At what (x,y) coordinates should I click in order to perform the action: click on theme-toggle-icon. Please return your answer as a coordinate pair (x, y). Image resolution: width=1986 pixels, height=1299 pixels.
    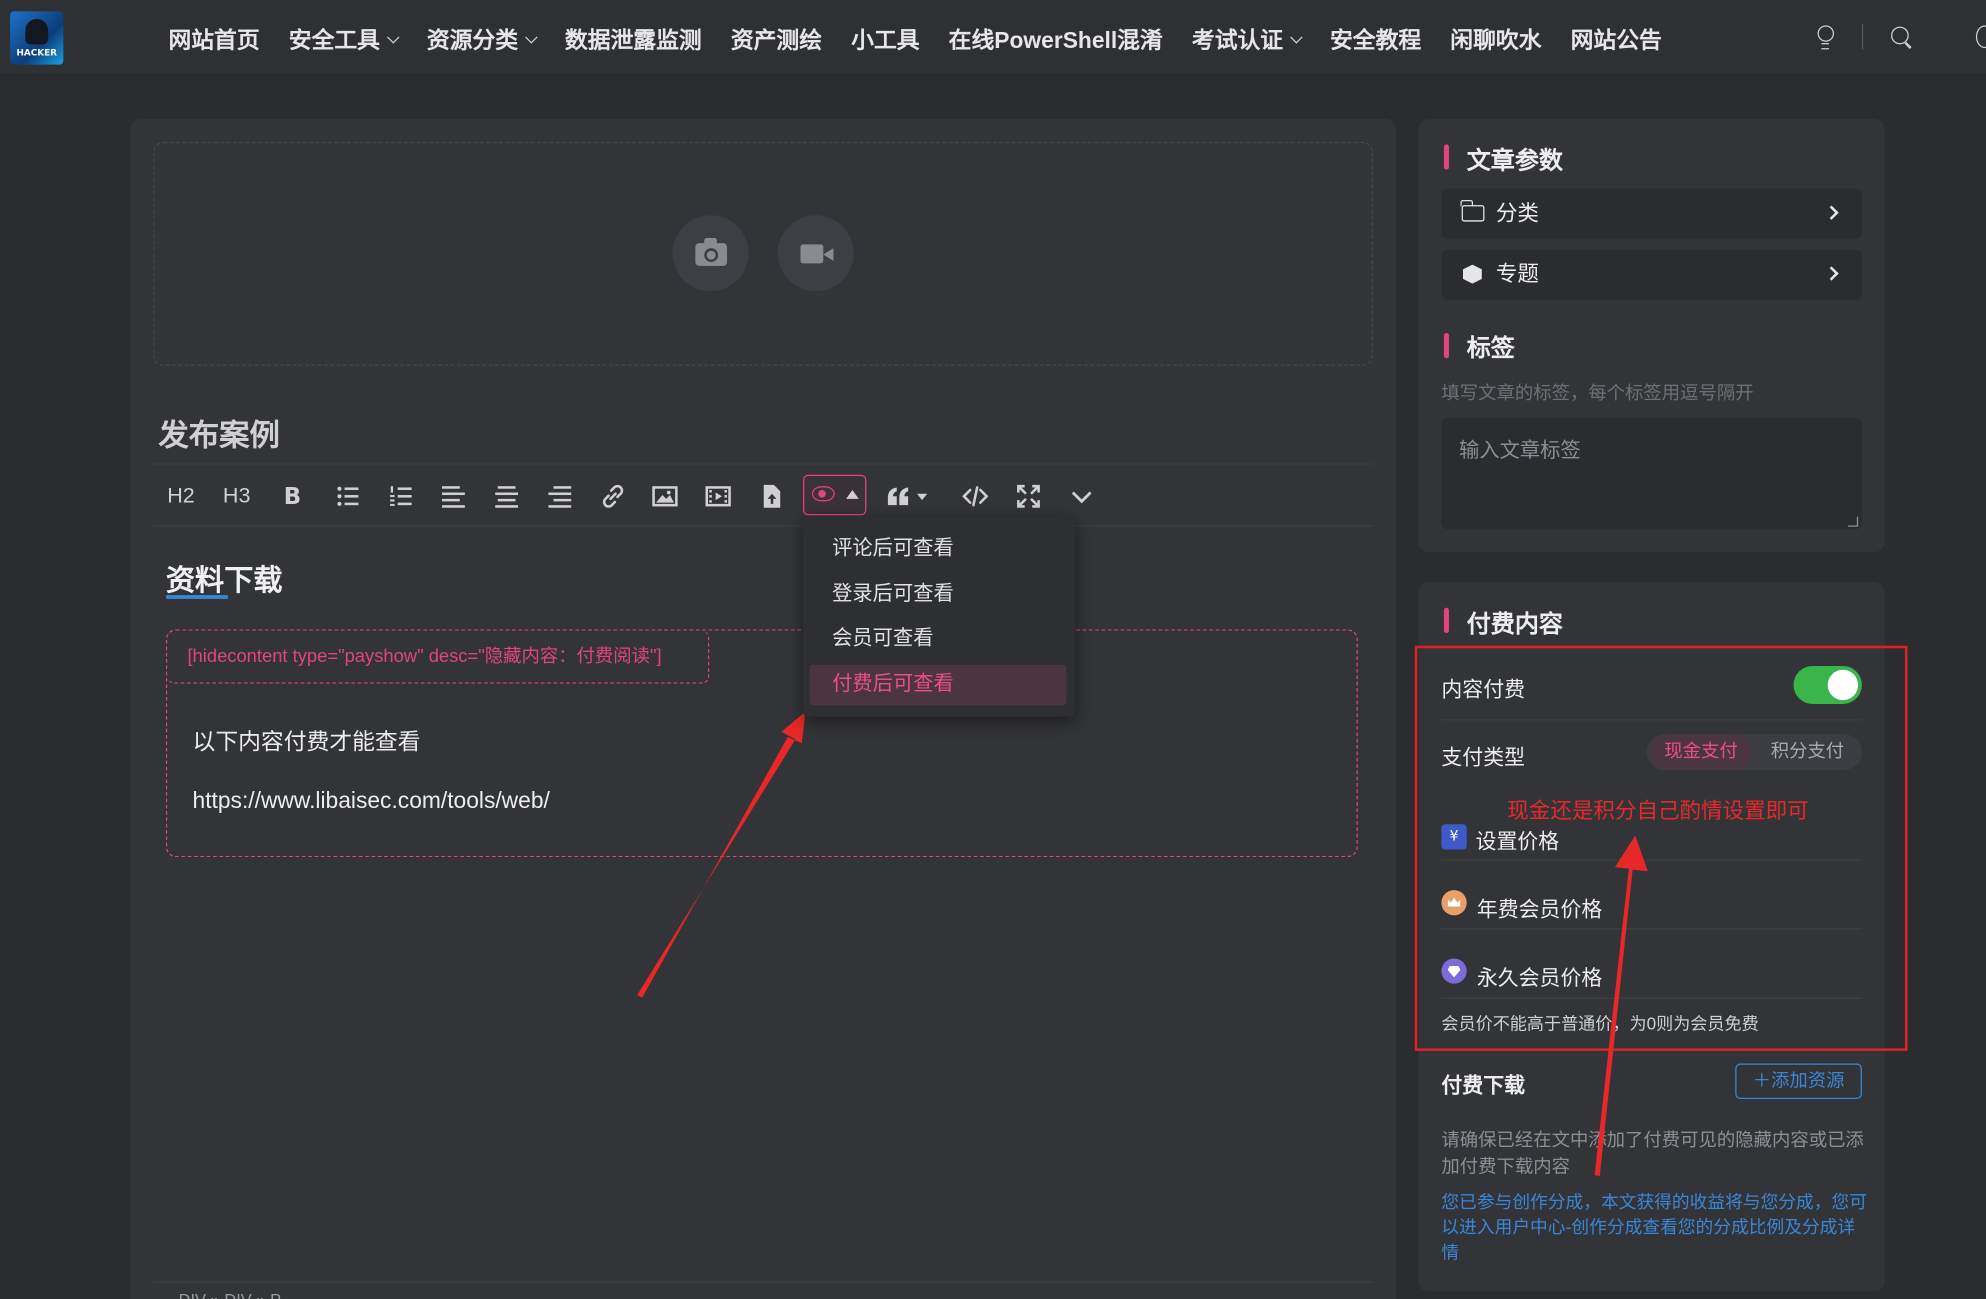
    Looking at the image, I should click on (1825, 37).